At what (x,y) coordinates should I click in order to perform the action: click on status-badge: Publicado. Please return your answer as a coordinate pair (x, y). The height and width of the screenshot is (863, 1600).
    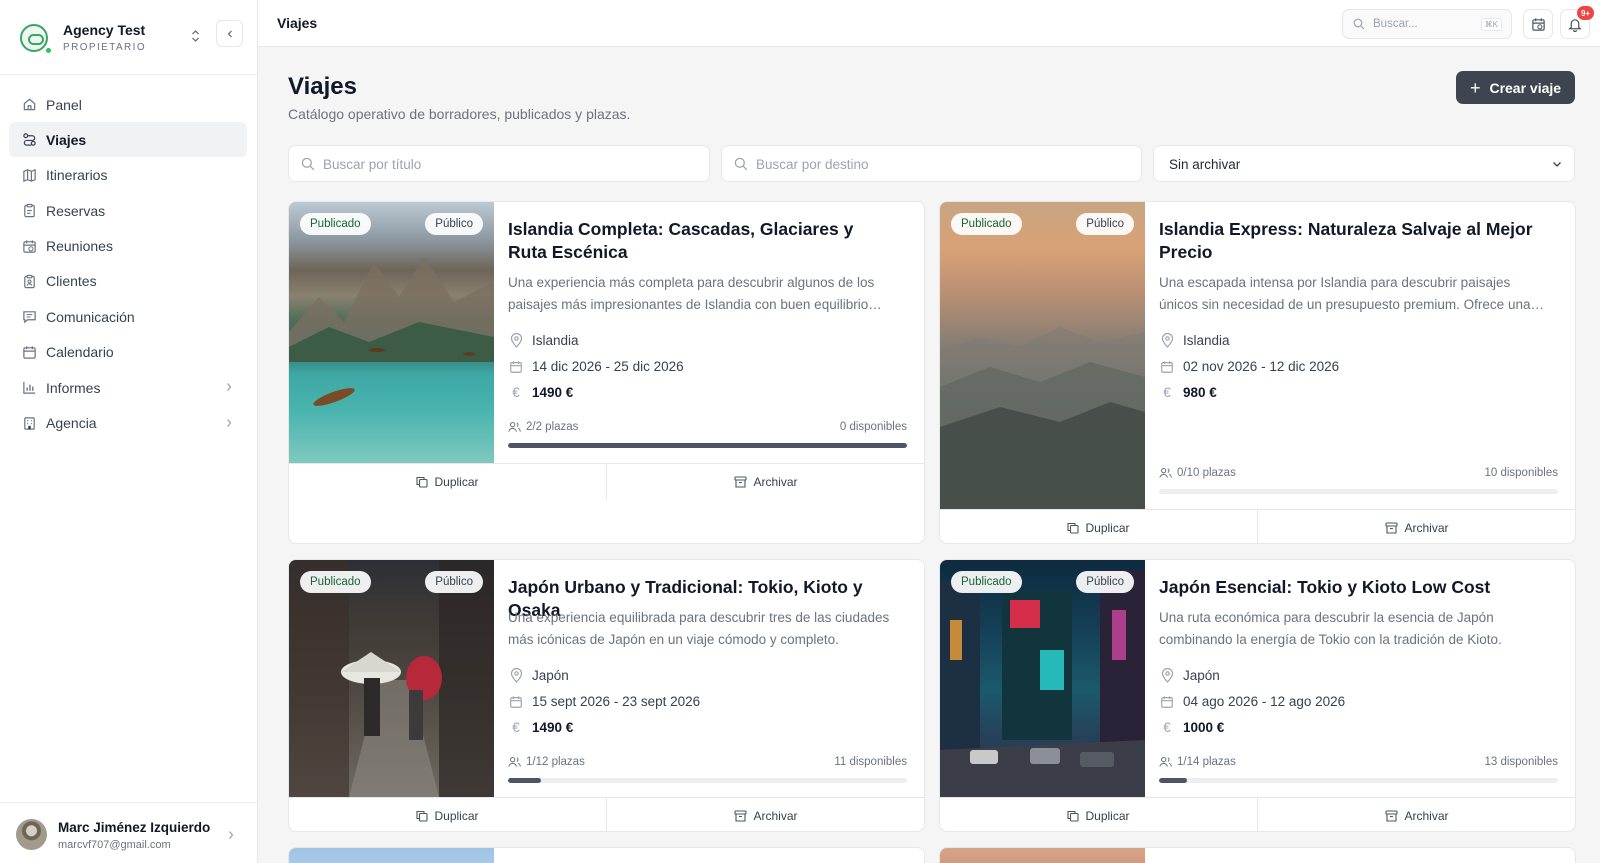
    Looking at the image, I should click on (986, 224).